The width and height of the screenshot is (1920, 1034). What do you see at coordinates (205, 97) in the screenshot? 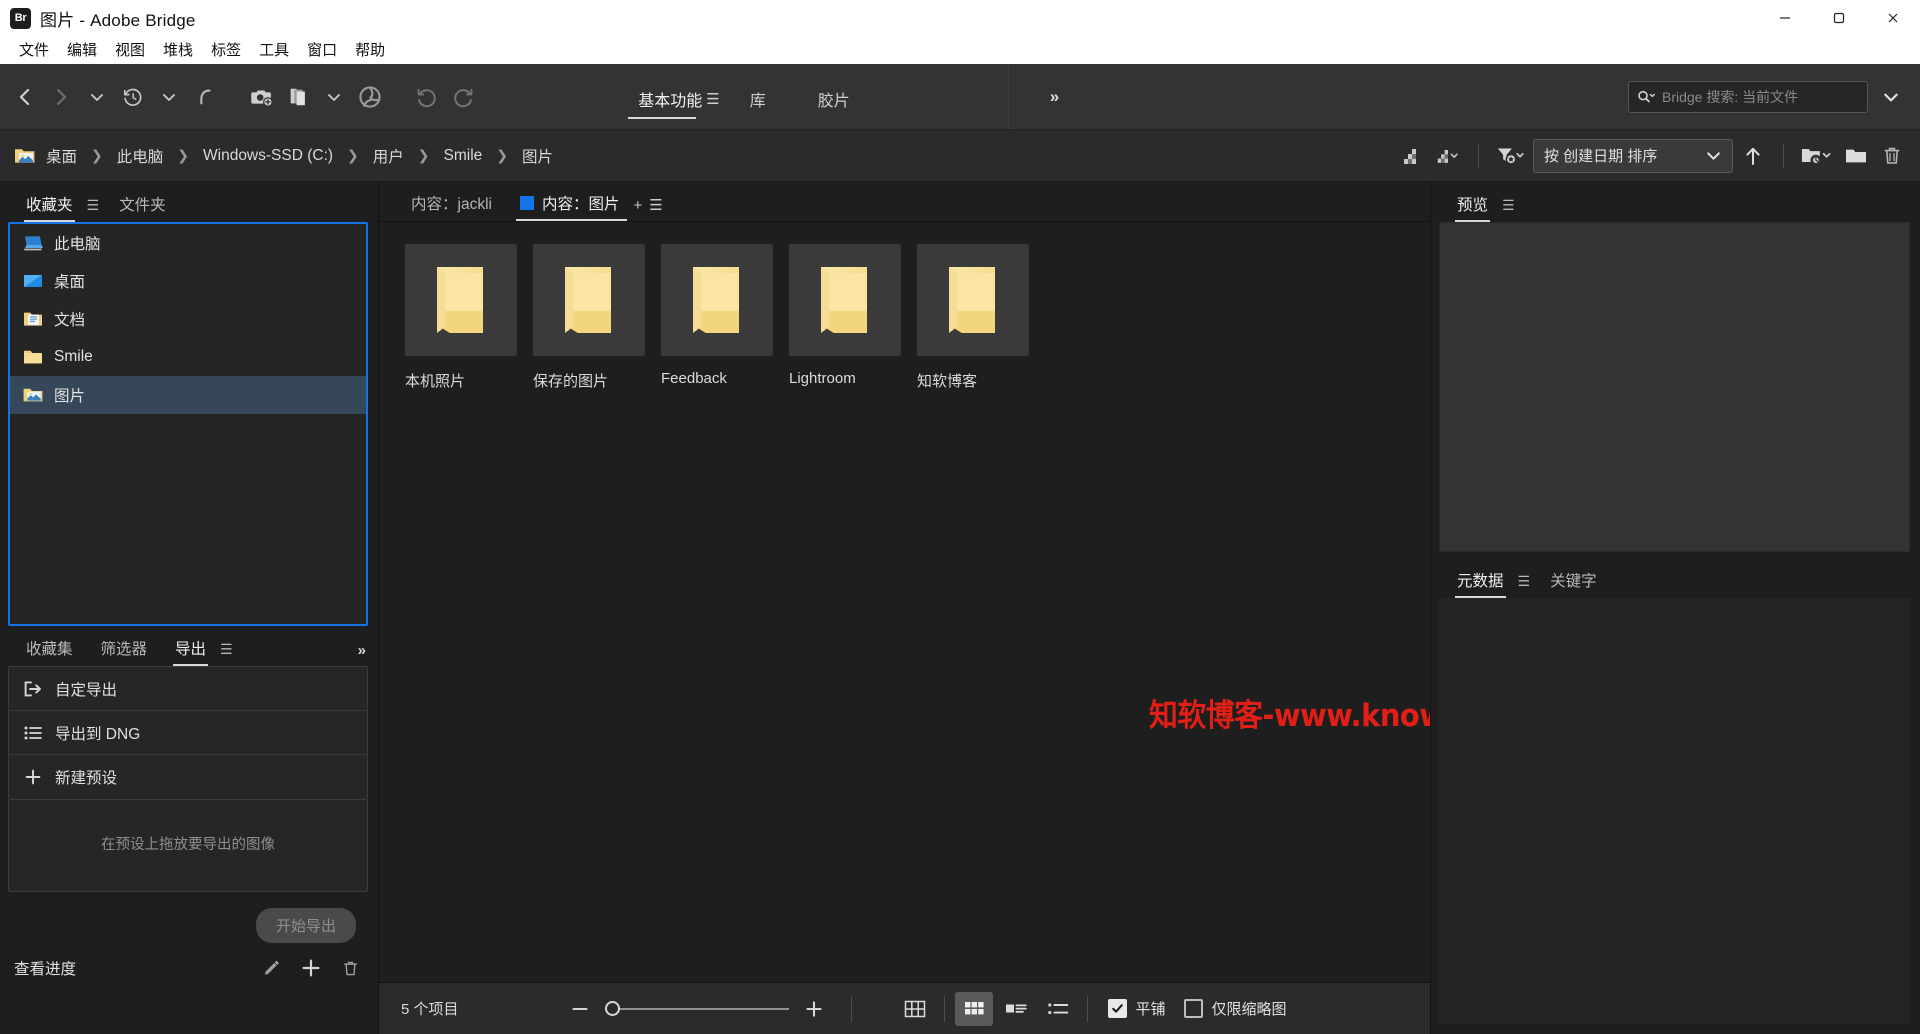
I see `go-to-parent-icon` at bounding box center [205, 97].